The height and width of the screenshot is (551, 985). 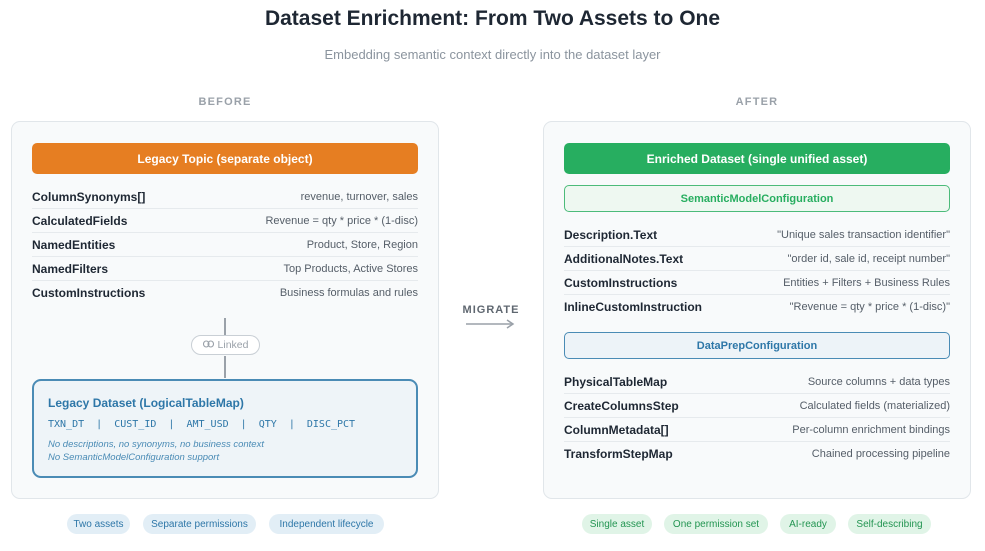 I want to click on row-key: NamedEntities, so click(x=74, y=244).